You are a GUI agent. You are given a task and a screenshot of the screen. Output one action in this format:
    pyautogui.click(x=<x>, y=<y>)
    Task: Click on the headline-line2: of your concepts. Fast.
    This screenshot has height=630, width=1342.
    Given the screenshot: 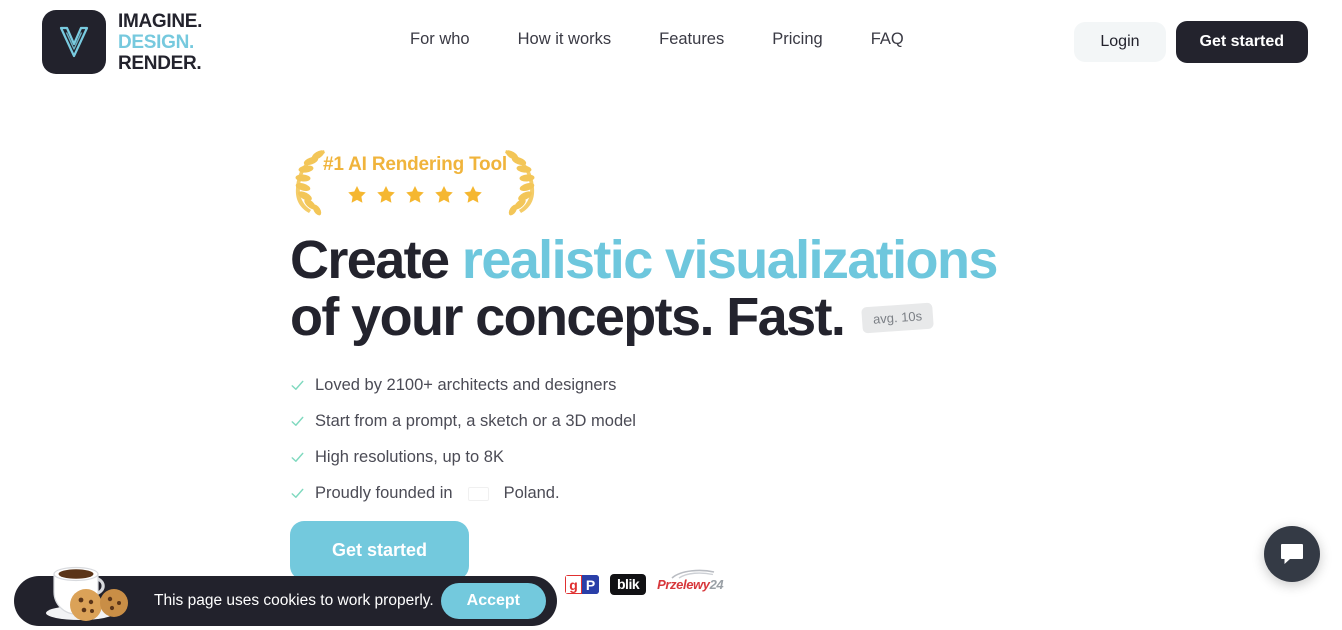 What is the action you would take?
    pyautogui.click(x=568, y=317)
    